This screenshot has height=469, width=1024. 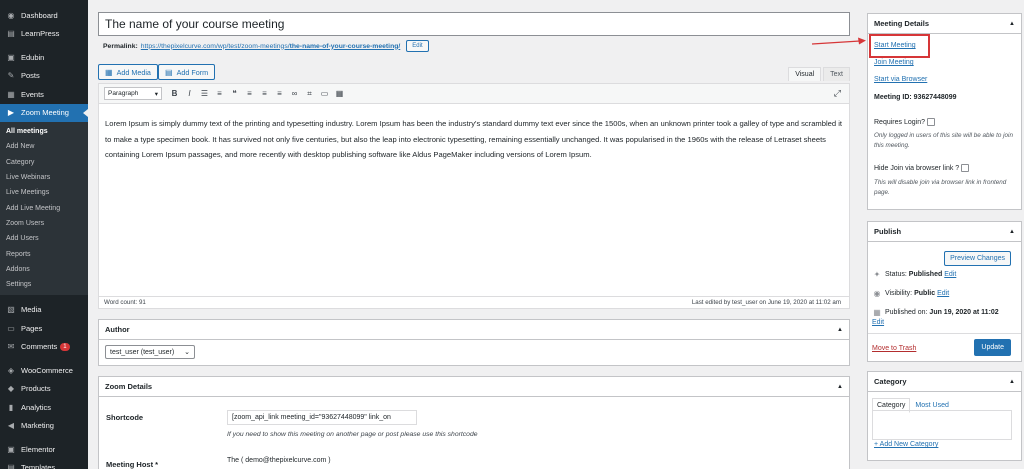 I want to click on start-via-browser-link: Start via Browser, so click(x=900, y=79).